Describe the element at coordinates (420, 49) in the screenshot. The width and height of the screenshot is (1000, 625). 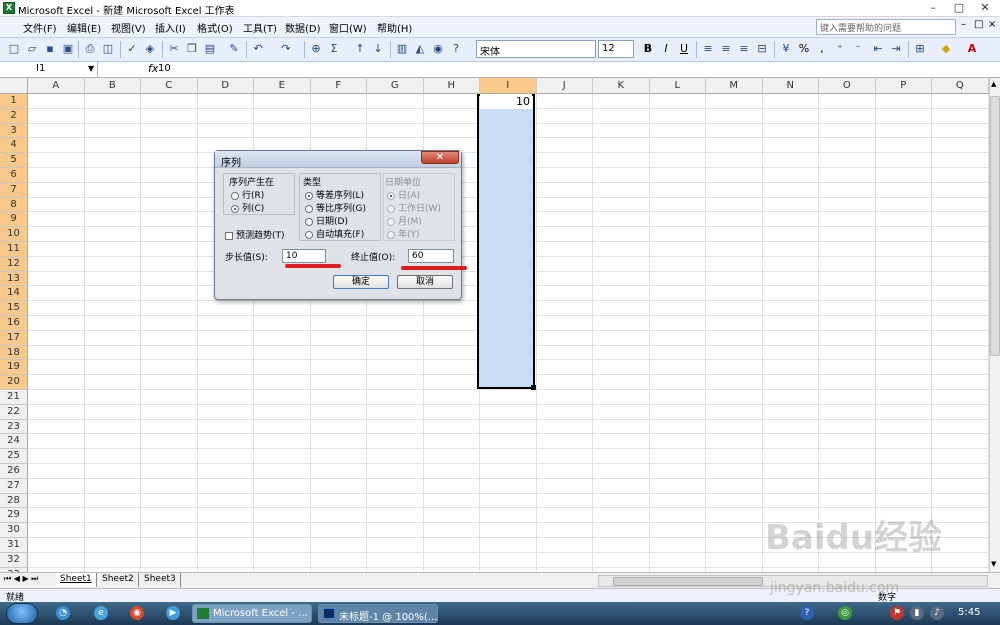
I see `drawing-icon: ◭` at that location.